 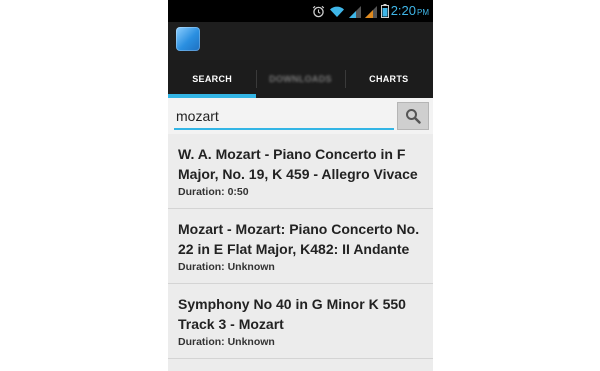 What do you see at coordinates (385, 11) in the screenshot?
I see `battery-icon` at bounding box center [385, 11].